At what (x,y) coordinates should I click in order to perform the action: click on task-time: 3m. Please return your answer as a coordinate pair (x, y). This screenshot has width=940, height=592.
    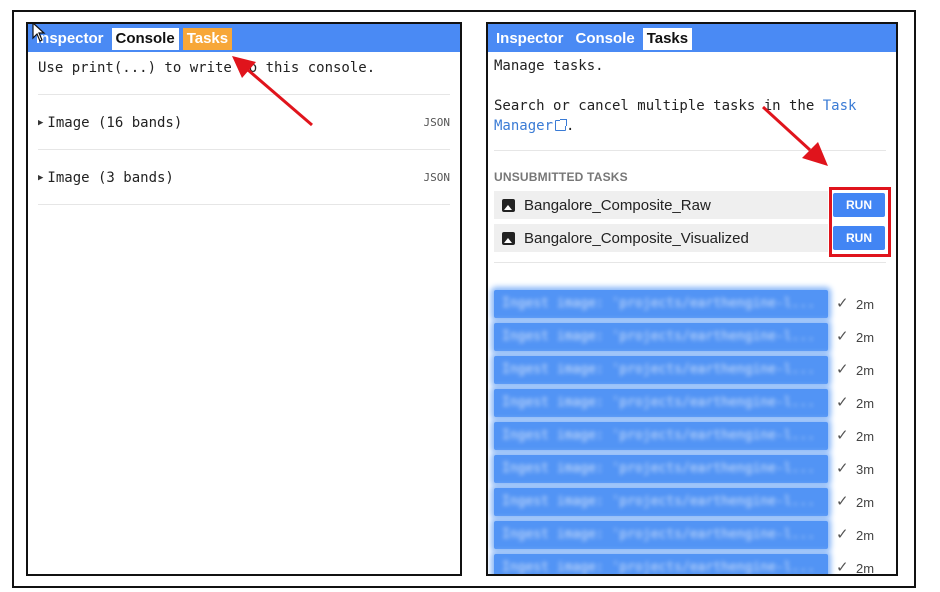
    Looking at the image, I should click on (865, 469).